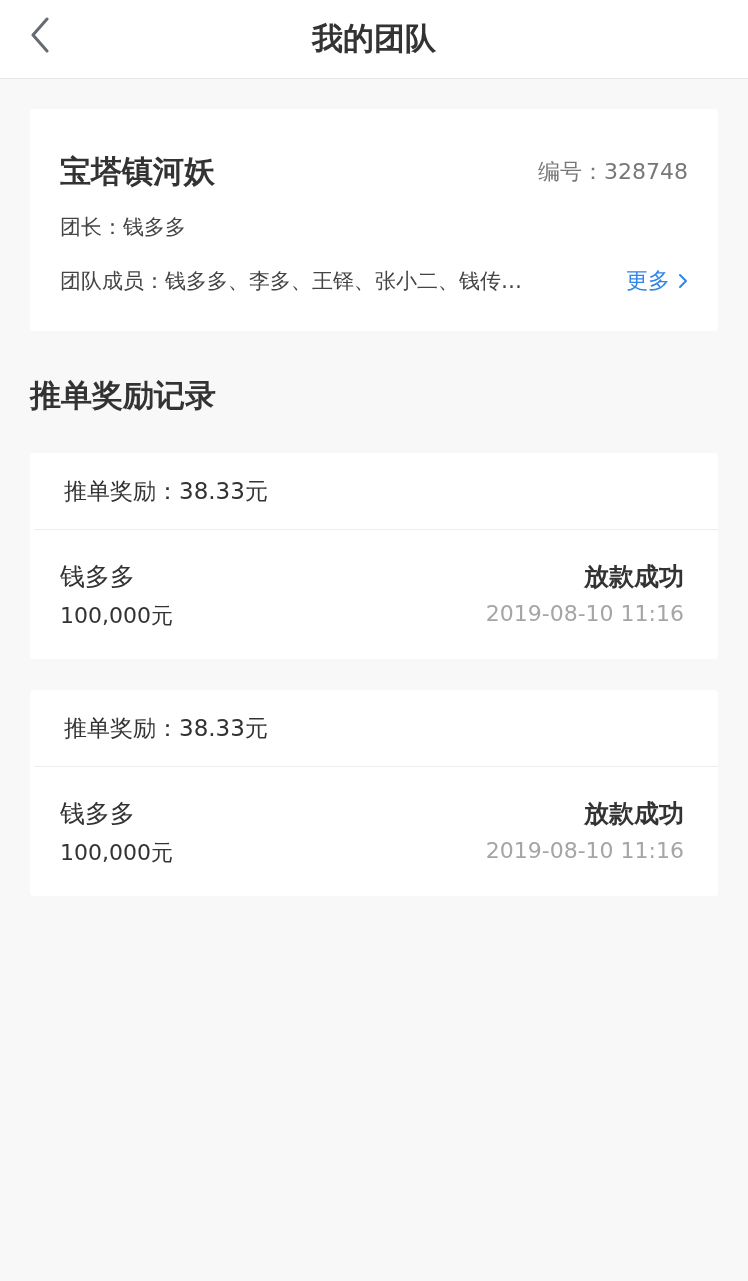 The height and width of the screenshot is (1281, 748). Describe the element at coordinates (91, 227) in the screenshot. I see `leader-label: 团长：` at that location.